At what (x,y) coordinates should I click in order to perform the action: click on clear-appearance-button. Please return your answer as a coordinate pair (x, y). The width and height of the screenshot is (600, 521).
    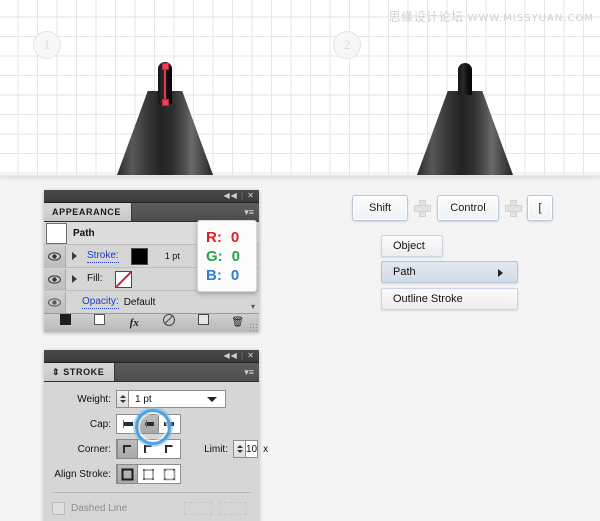
    Looking at the image, I should click on (169, 323).